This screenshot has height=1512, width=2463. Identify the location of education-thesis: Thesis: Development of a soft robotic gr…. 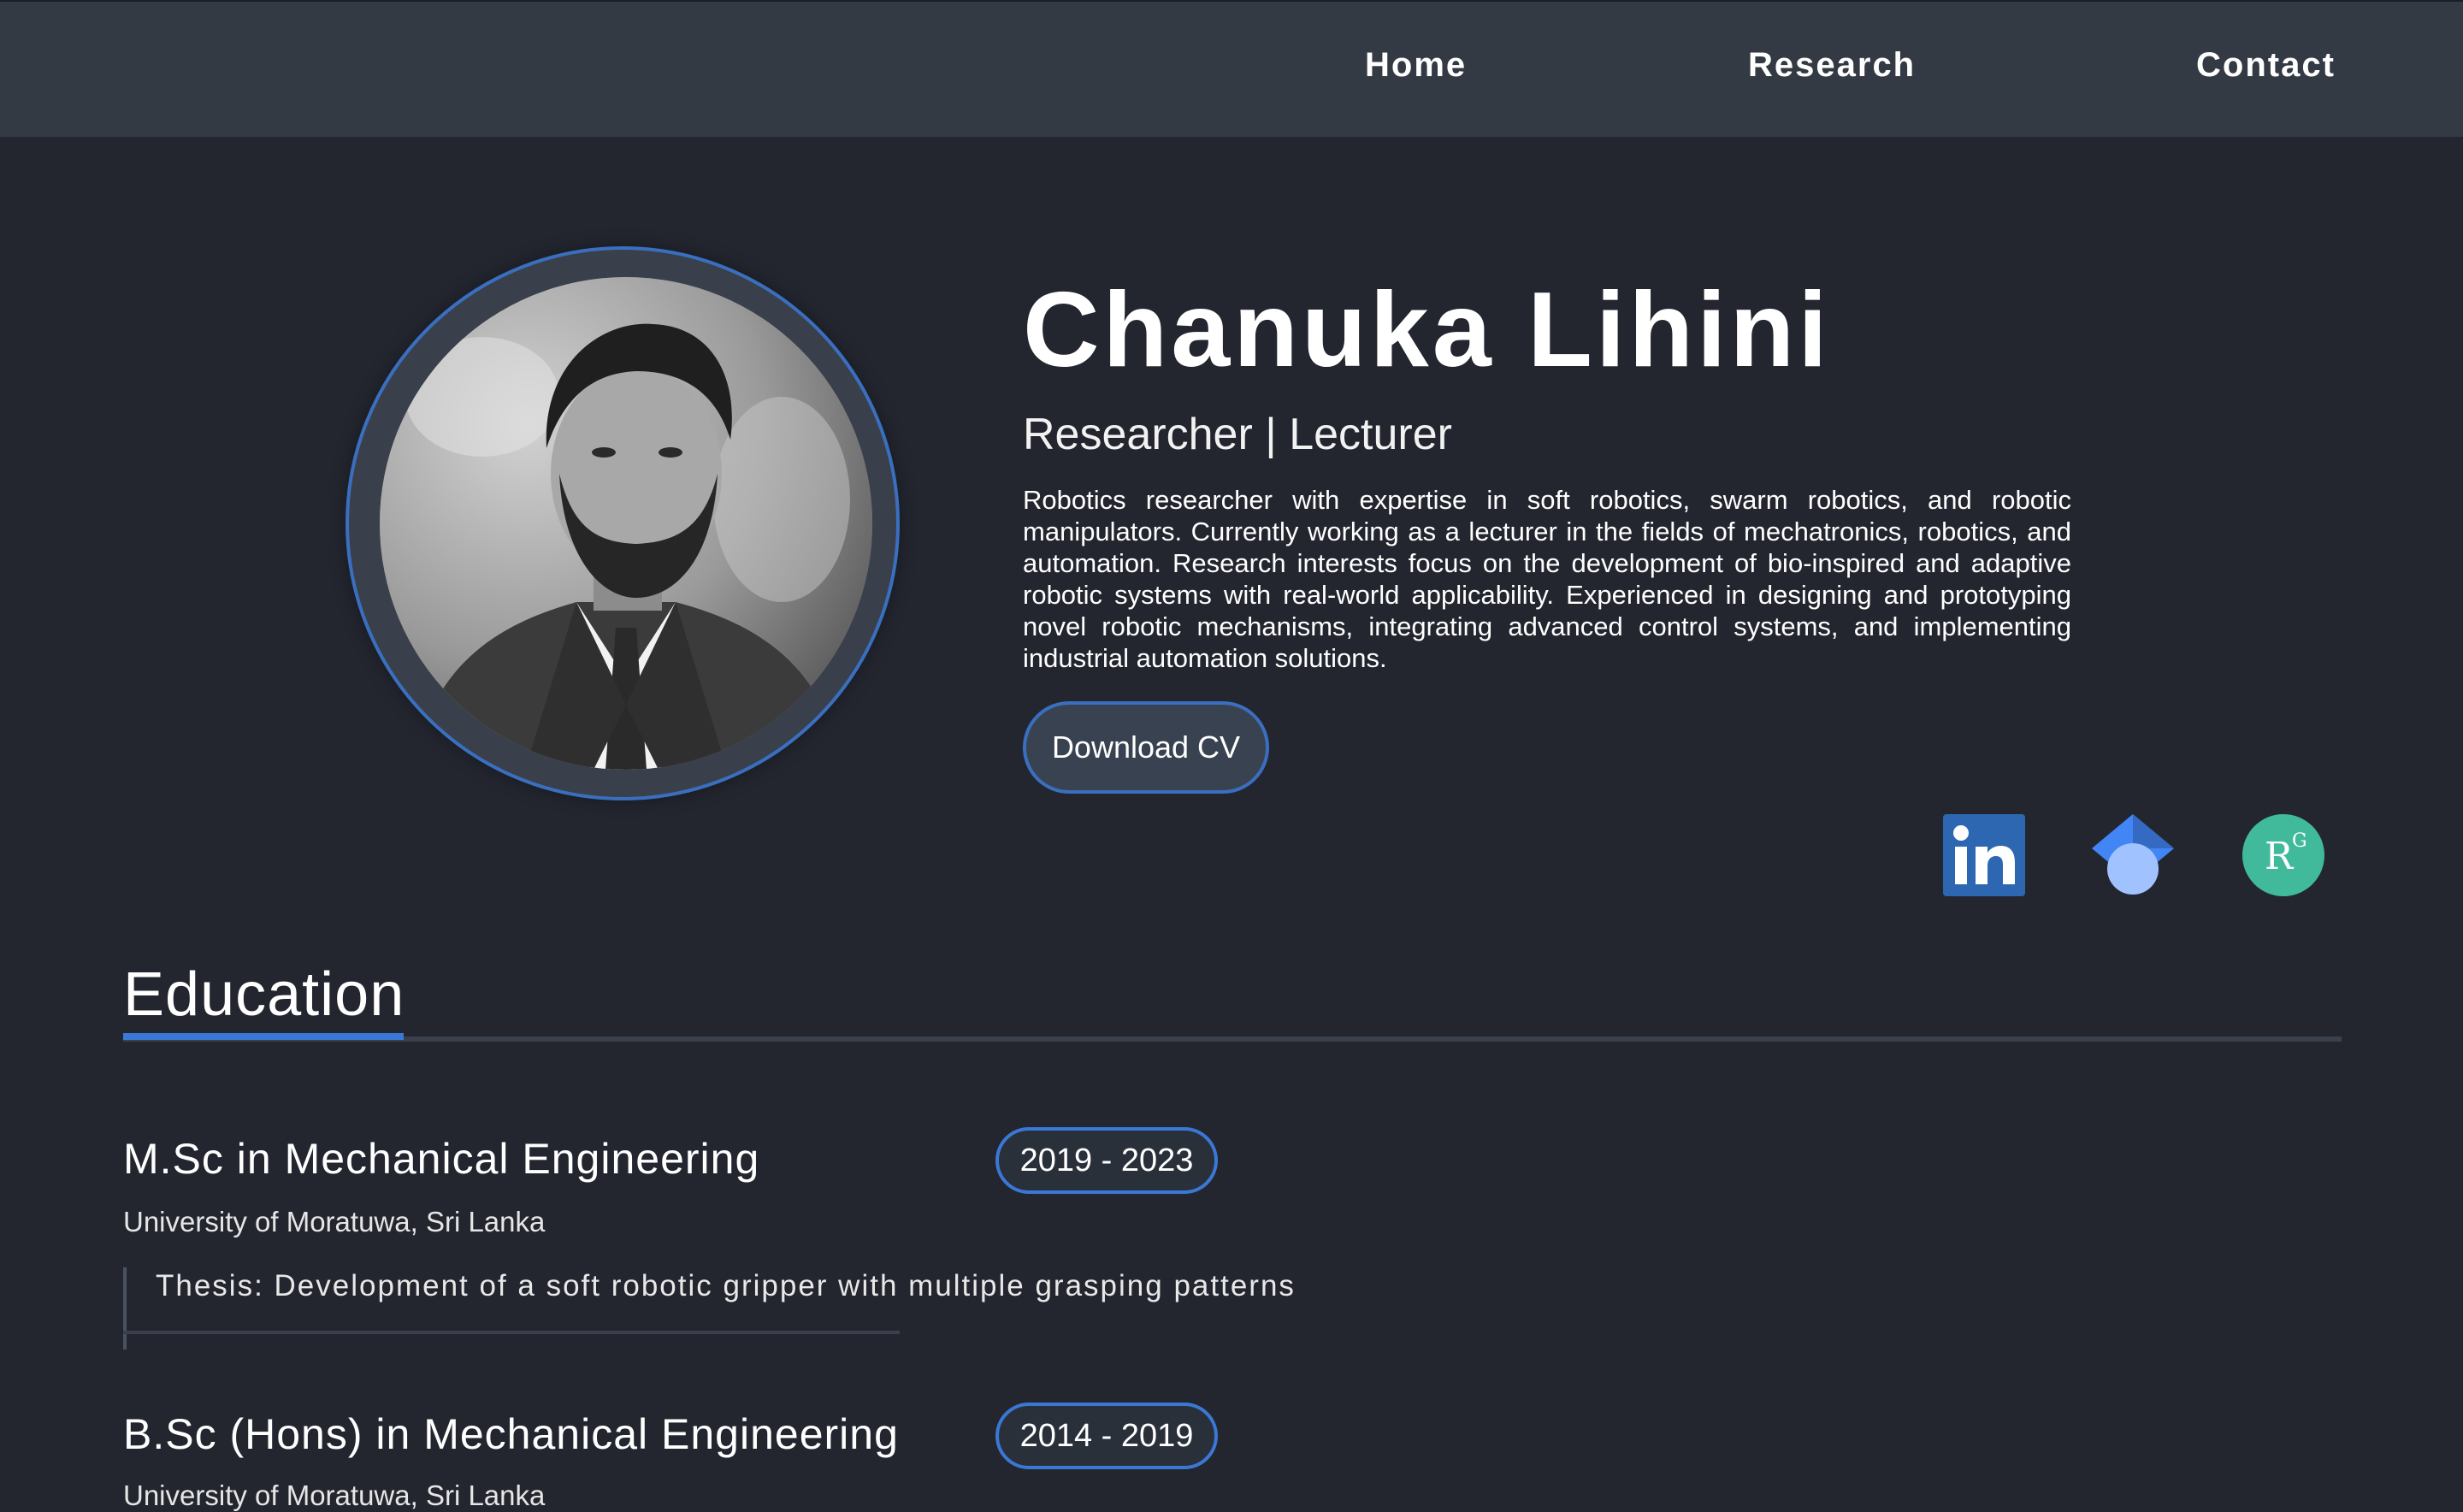
(726, 1285).